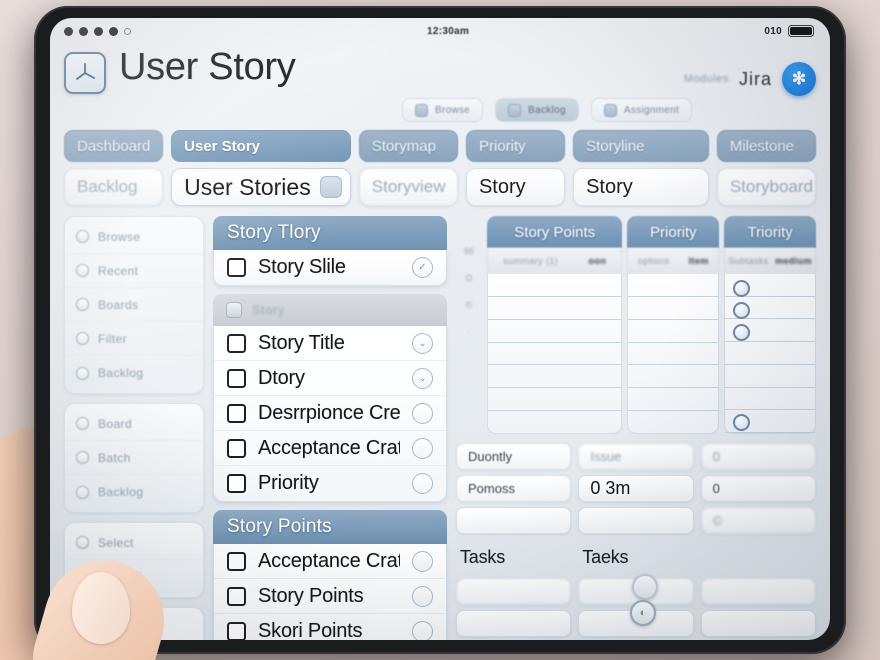  Describe the element at coordinates (330, 187) in the screenshot. I see `tab-badge-icon` at that location.